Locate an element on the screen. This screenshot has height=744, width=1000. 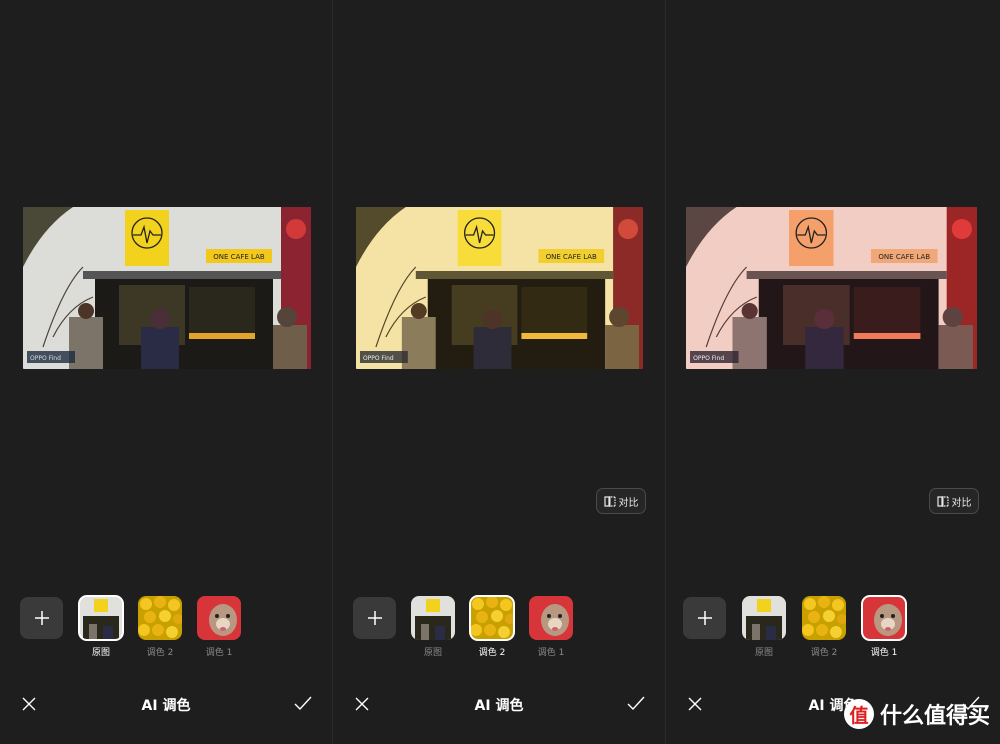
watermark: 值 什么值得买 is located at coordinates (916, 714).